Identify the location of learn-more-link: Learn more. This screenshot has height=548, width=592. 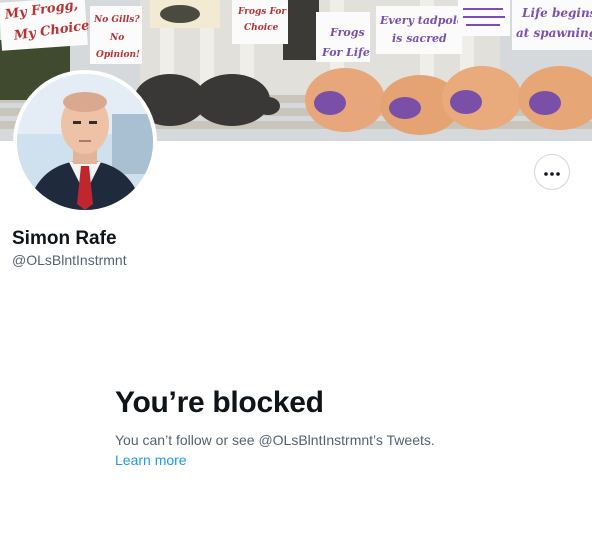
(151, 460).